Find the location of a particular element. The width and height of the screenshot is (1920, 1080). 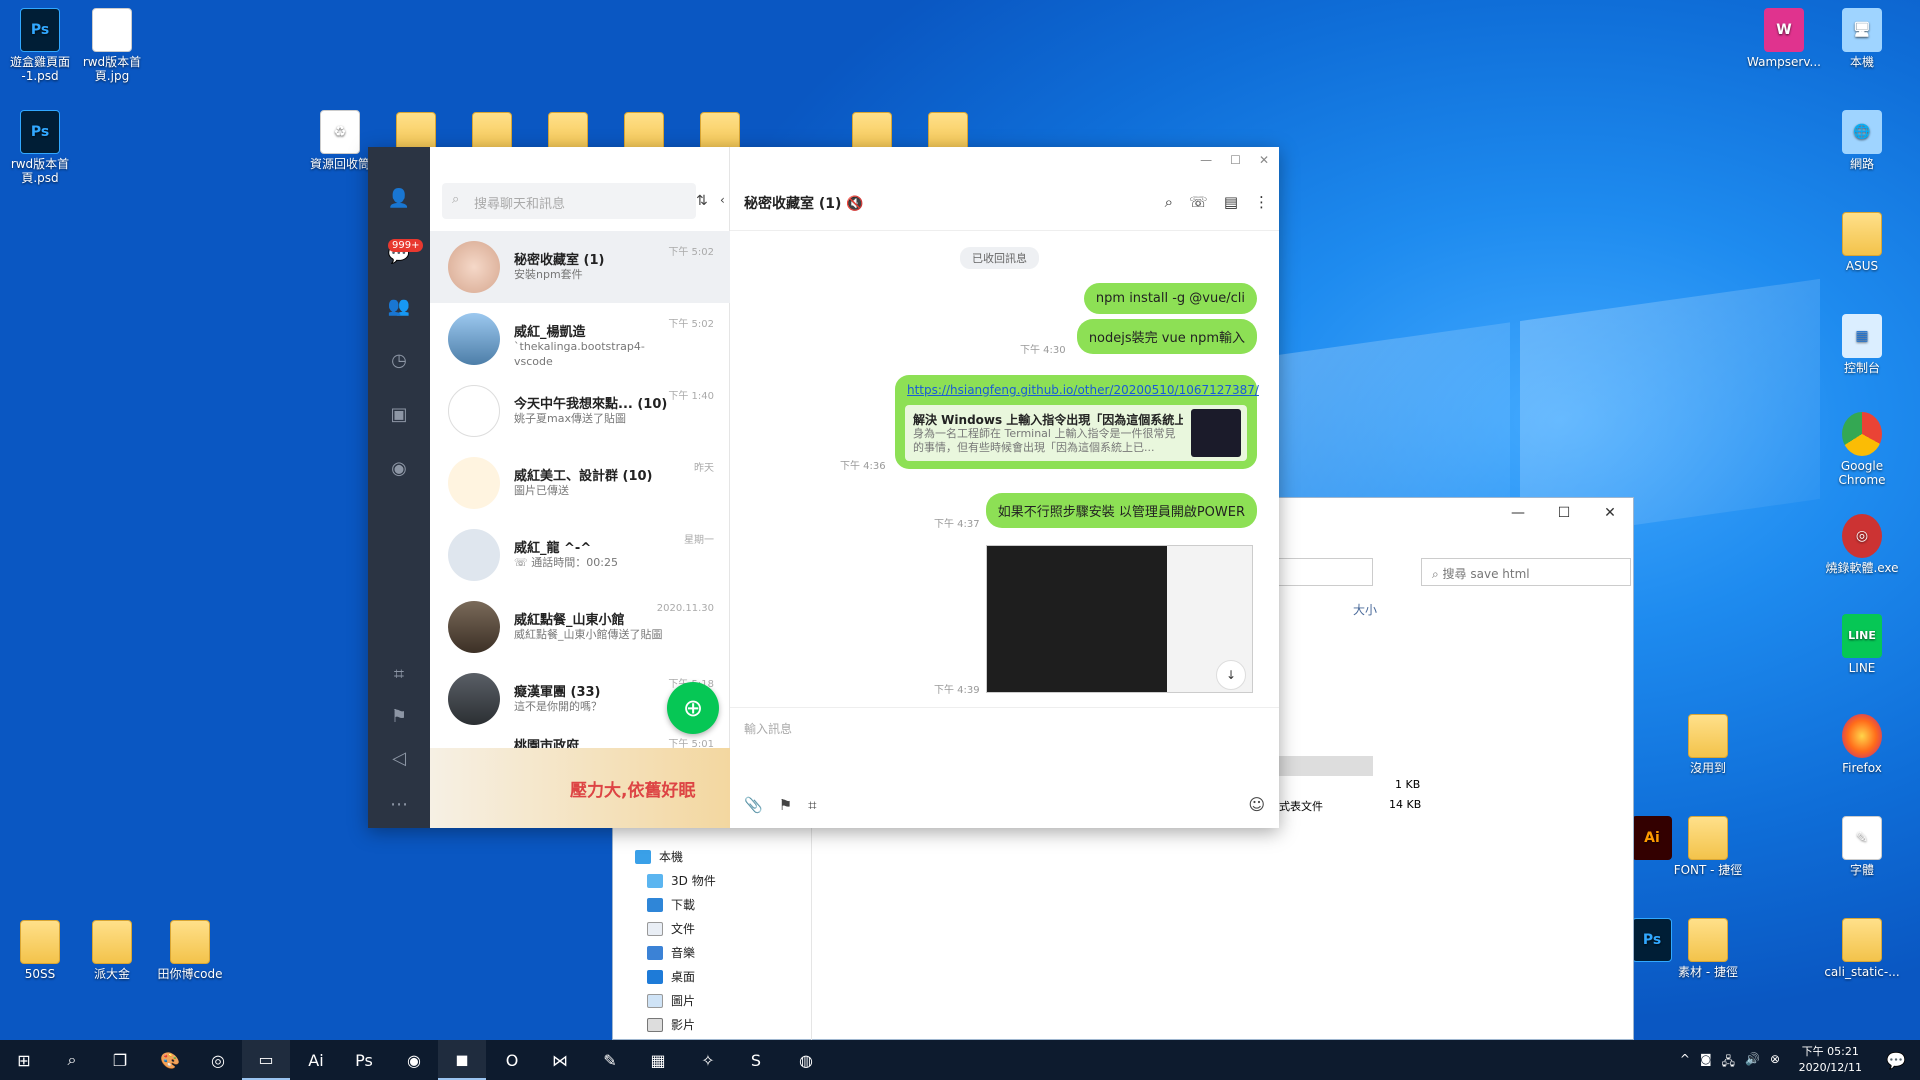

chat-item: 威紅_龍 ^-^ ☏ 通話時間：00:25 星期一 is located at coordinates (580, 555).